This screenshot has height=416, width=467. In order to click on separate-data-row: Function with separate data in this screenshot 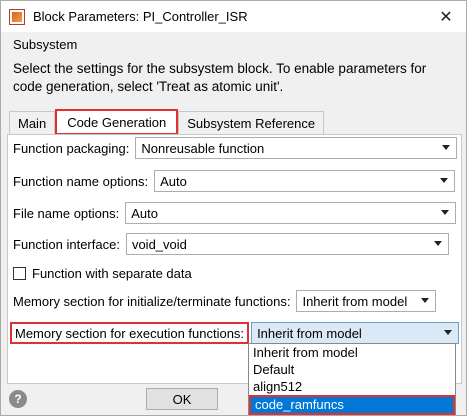, I will do `click(102, 273)`.